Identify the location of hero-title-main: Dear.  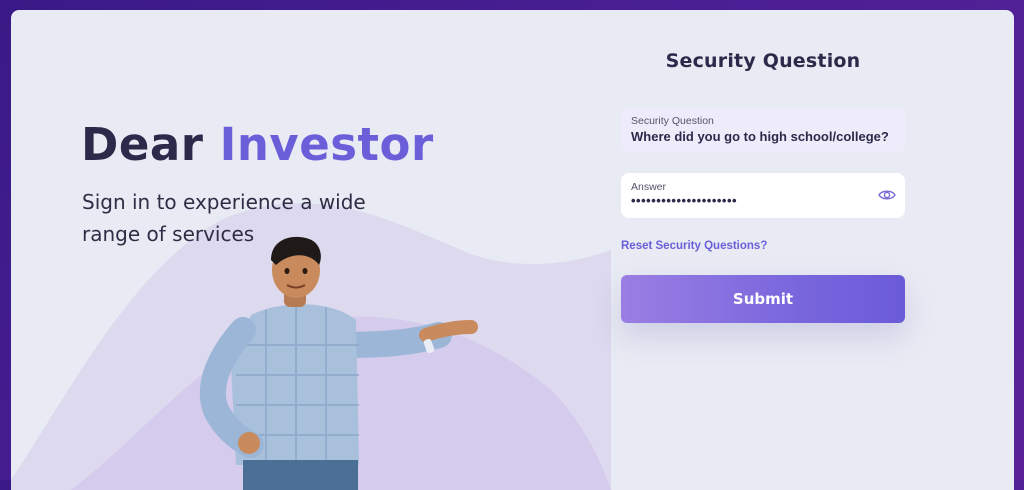
(142, 144).